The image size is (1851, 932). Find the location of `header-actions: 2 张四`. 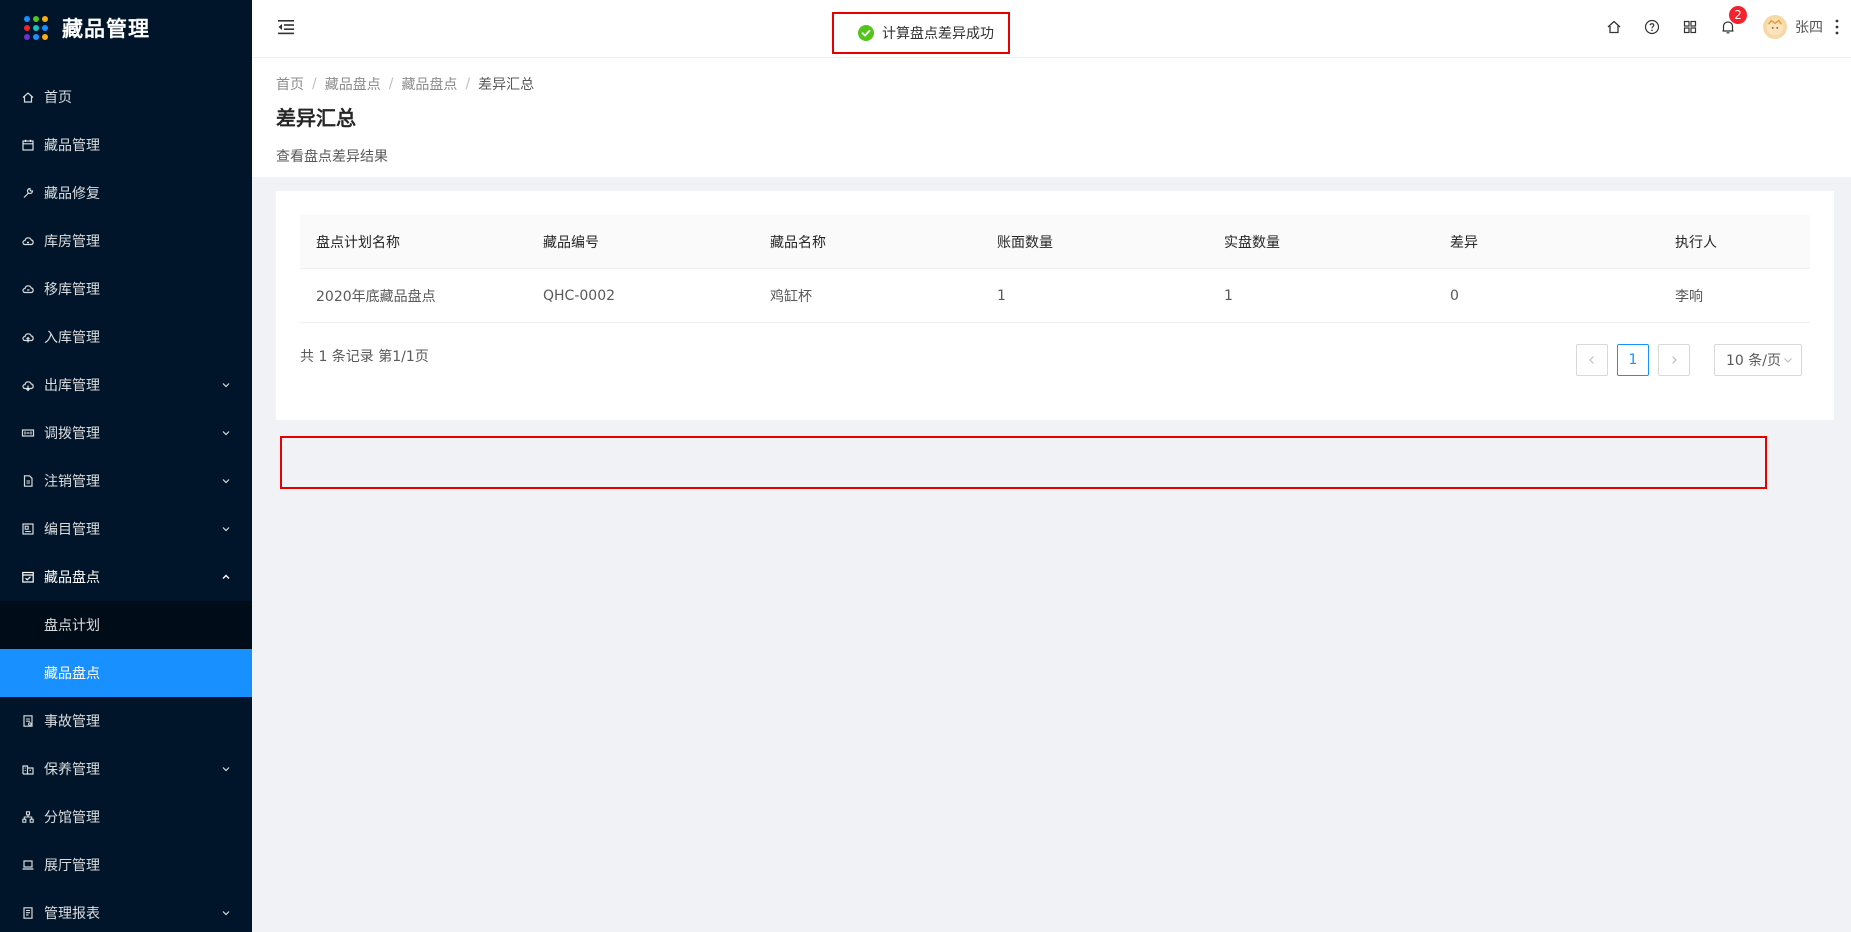

header-actions: 2 张四 is located at coordinates (1723, 27).